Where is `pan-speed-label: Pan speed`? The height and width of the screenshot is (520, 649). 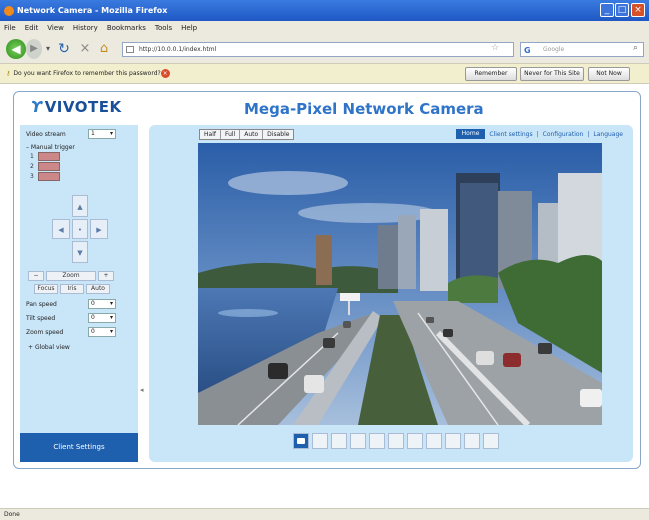 pan-speed-label: Pan speed is located at coordinates (41, 304).